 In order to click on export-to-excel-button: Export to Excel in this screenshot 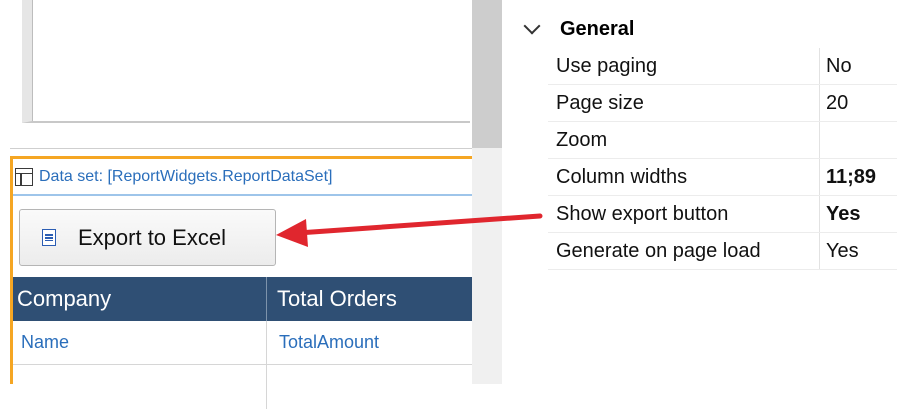, I will do `click(147, 237)`.